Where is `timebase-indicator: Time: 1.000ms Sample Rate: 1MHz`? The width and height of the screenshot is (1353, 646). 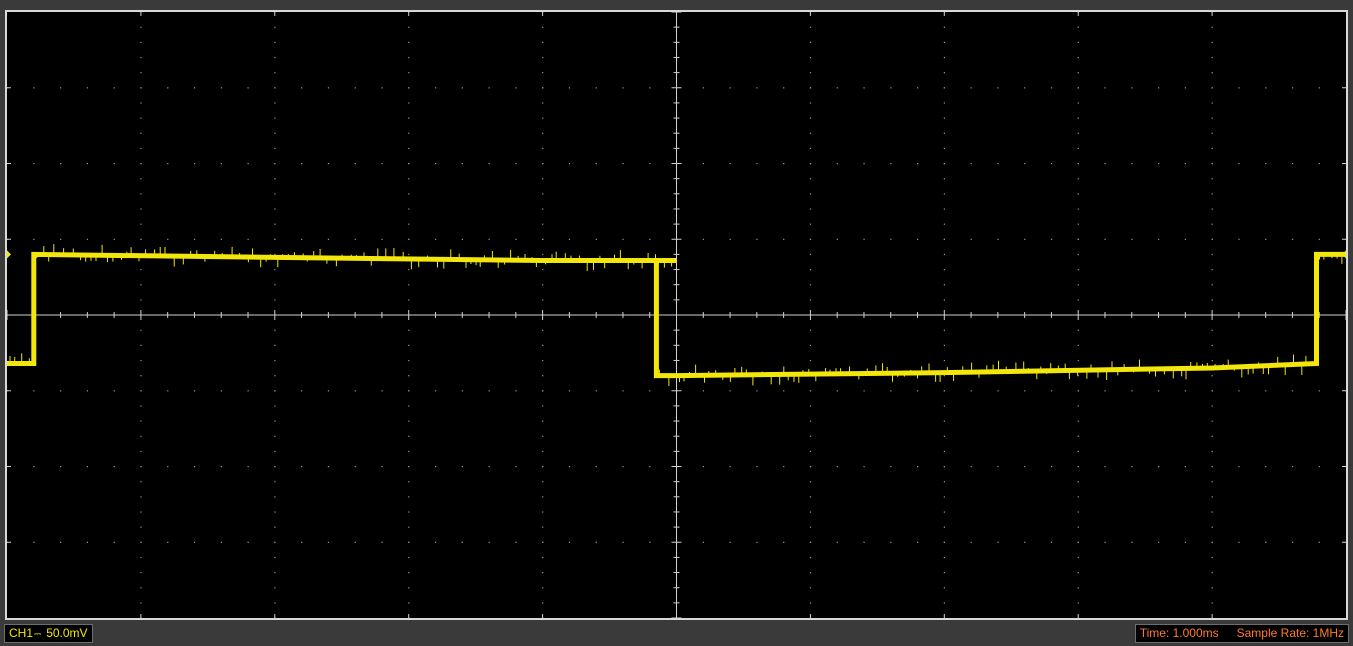 timebase-indicator: Time: 1.000ms Sample Rate: 1MHz is located at coordinates (1241, 633).